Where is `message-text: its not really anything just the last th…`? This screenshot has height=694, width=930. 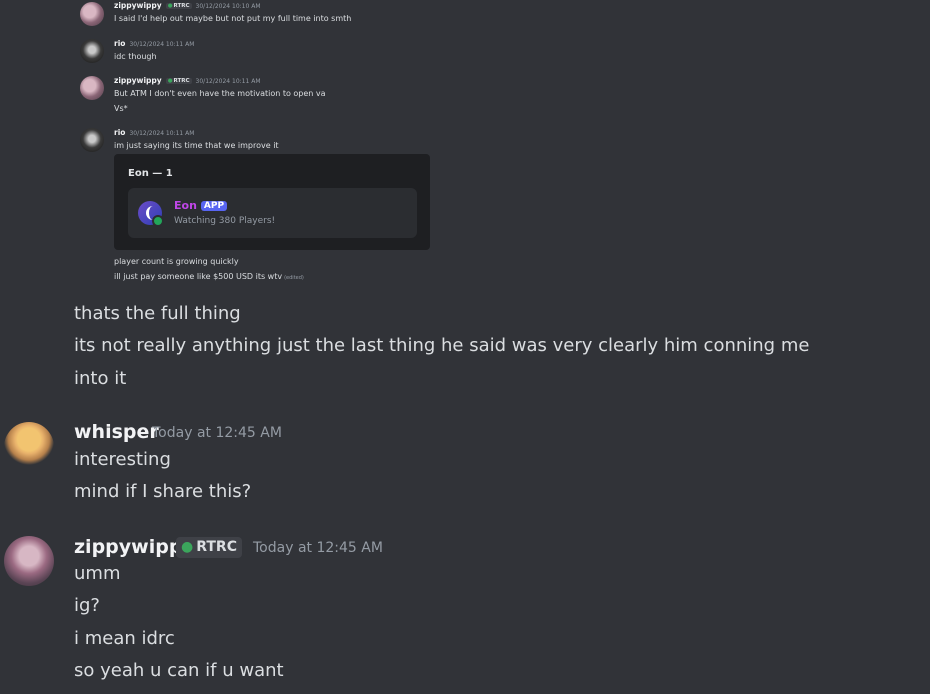 message-text: its not really anything just the last th… is located at coordinates (442, 345).